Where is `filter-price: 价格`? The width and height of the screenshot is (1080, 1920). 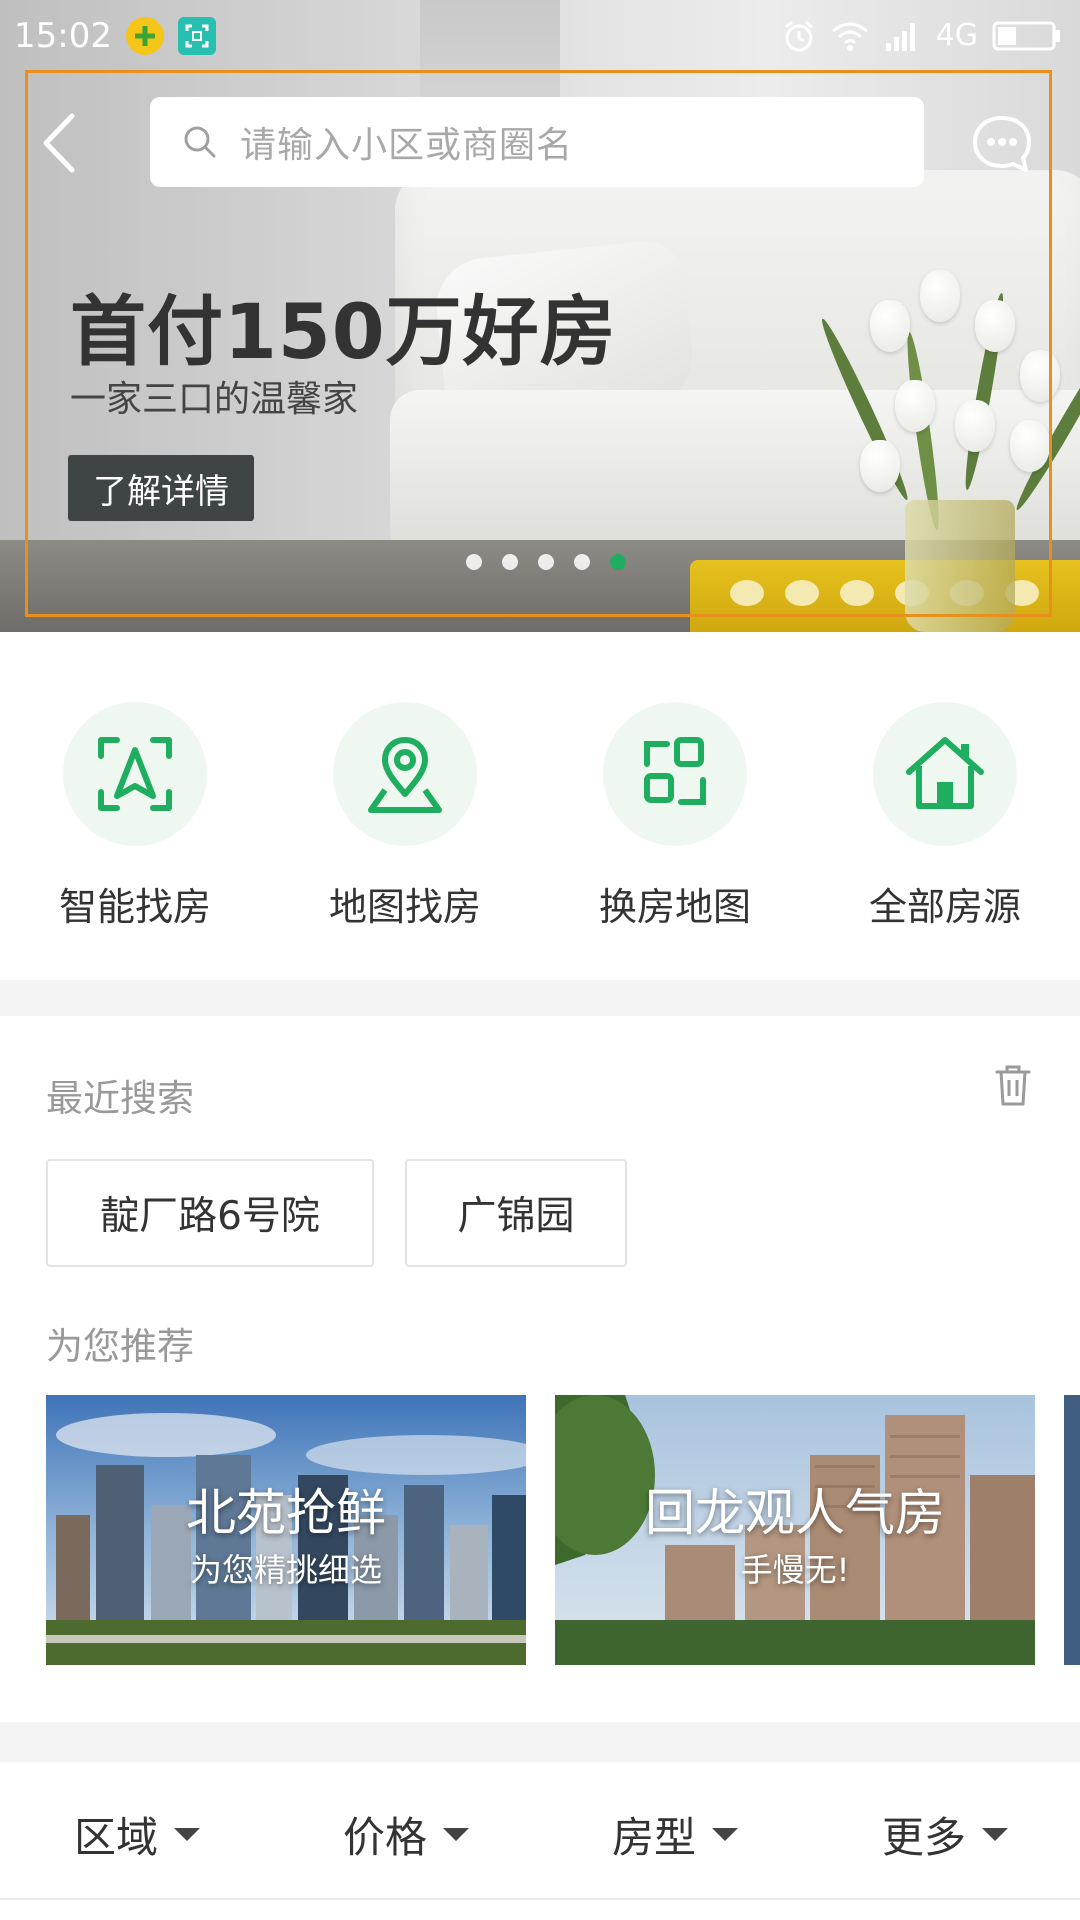 filter-price: 价格 is located at coordinates (406, 1834).